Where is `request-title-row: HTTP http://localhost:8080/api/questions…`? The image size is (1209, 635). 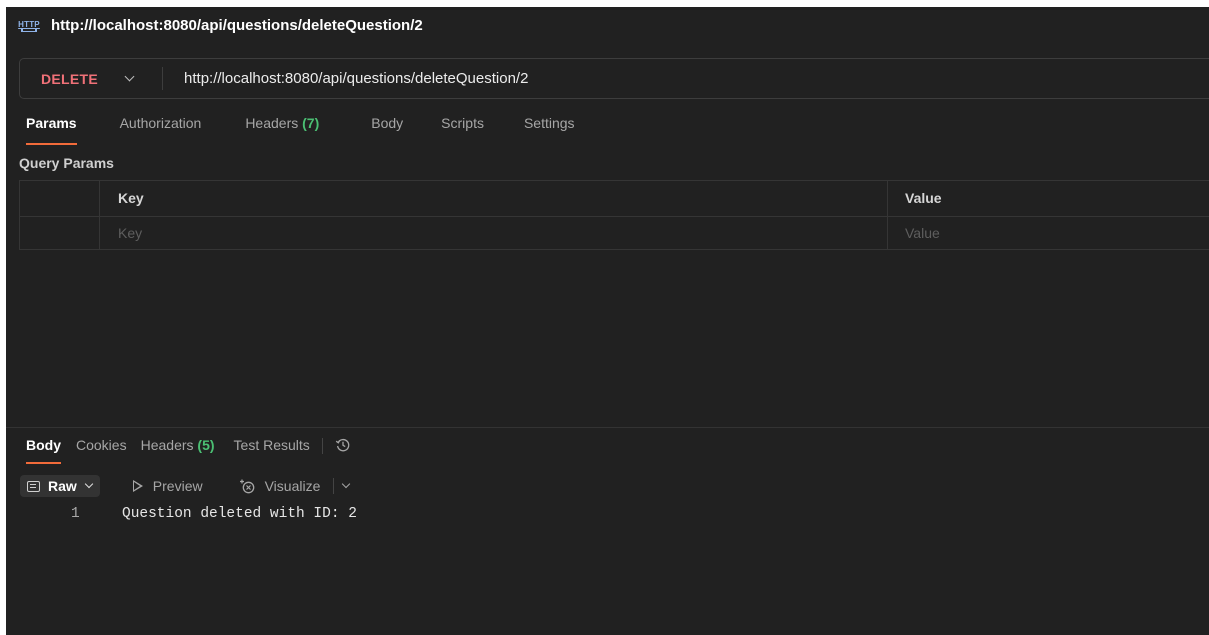 request-title-row: HTTP http://localhost:8080/api/questions… is located at coordinates (607, 25).